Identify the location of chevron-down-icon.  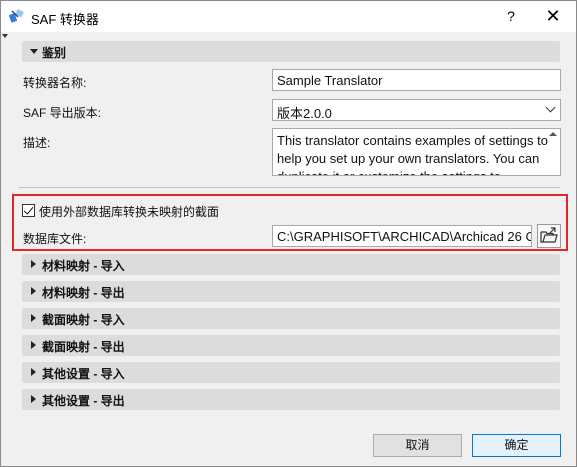
(550, 107).